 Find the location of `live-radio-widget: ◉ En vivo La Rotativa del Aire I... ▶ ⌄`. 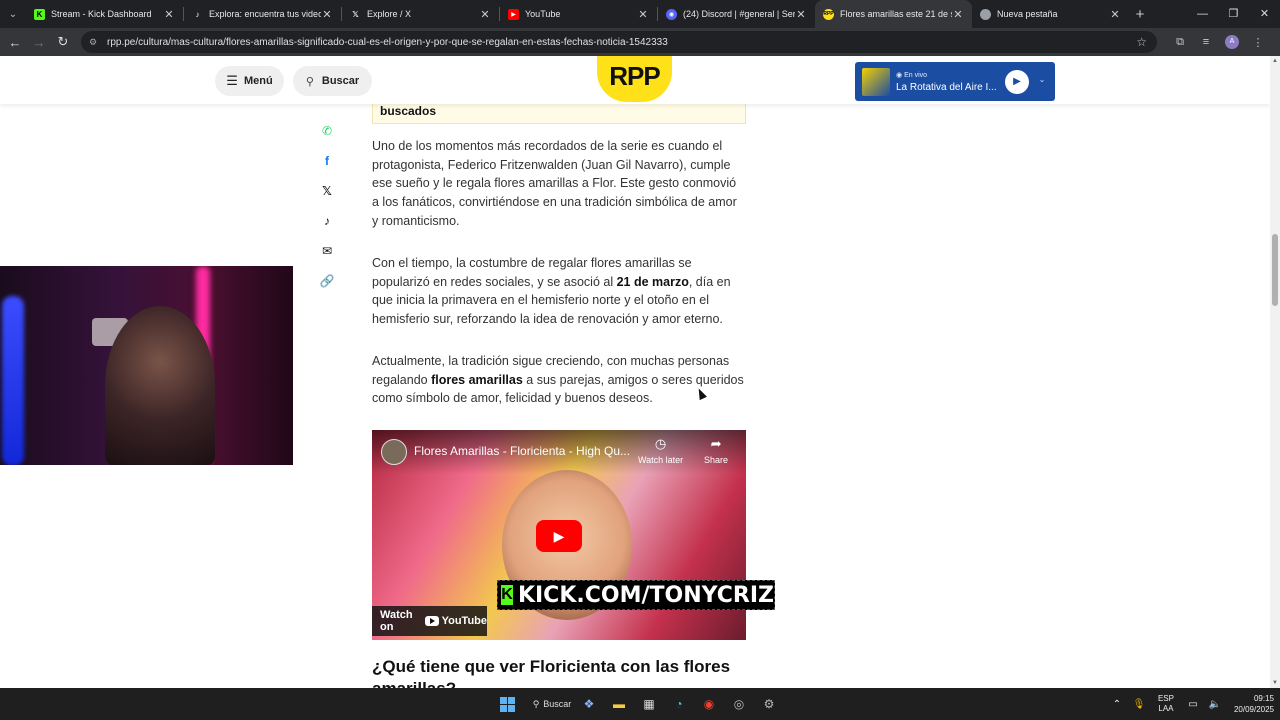

live-radio-widget: ◉ En vivo La Rotativa del Aire I... ▶ ⌄ is located at coordinates (955, 81).